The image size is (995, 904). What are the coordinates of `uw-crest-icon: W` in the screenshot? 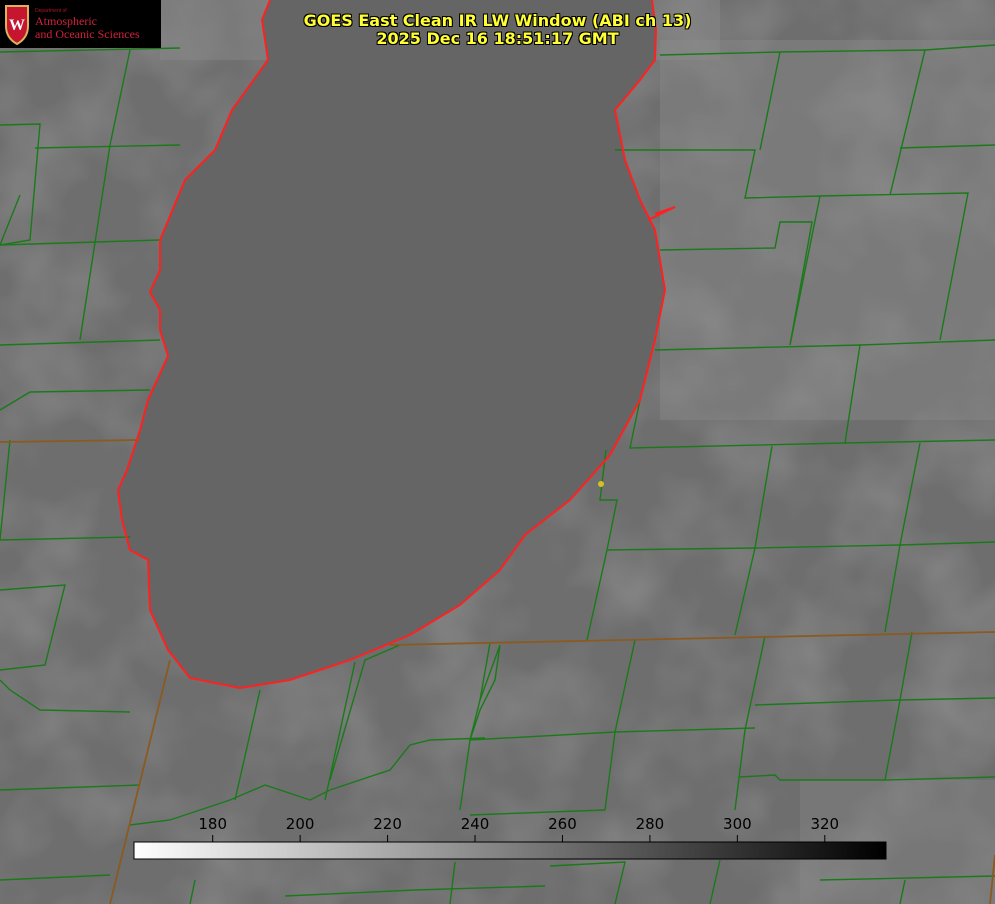 It's located at (17, 25).